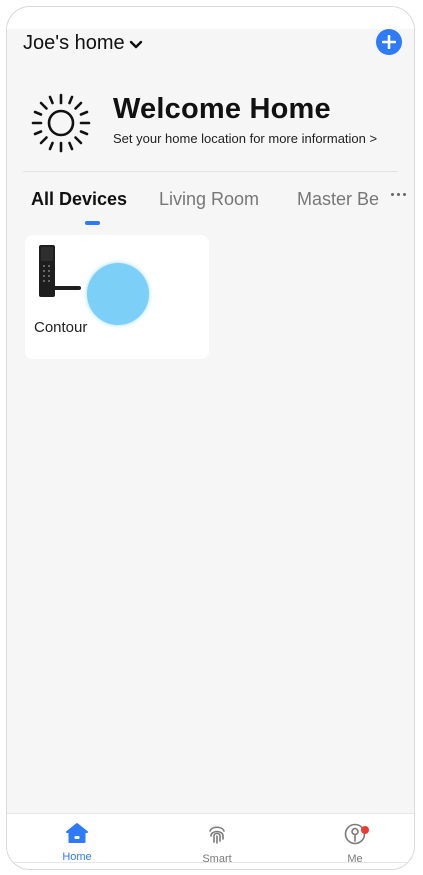 Image resolution: width=423 pixels, height=875 pixels. Describe the element at coordinates (61, 123) in the screenshot. I see `sun-icon` at that location.